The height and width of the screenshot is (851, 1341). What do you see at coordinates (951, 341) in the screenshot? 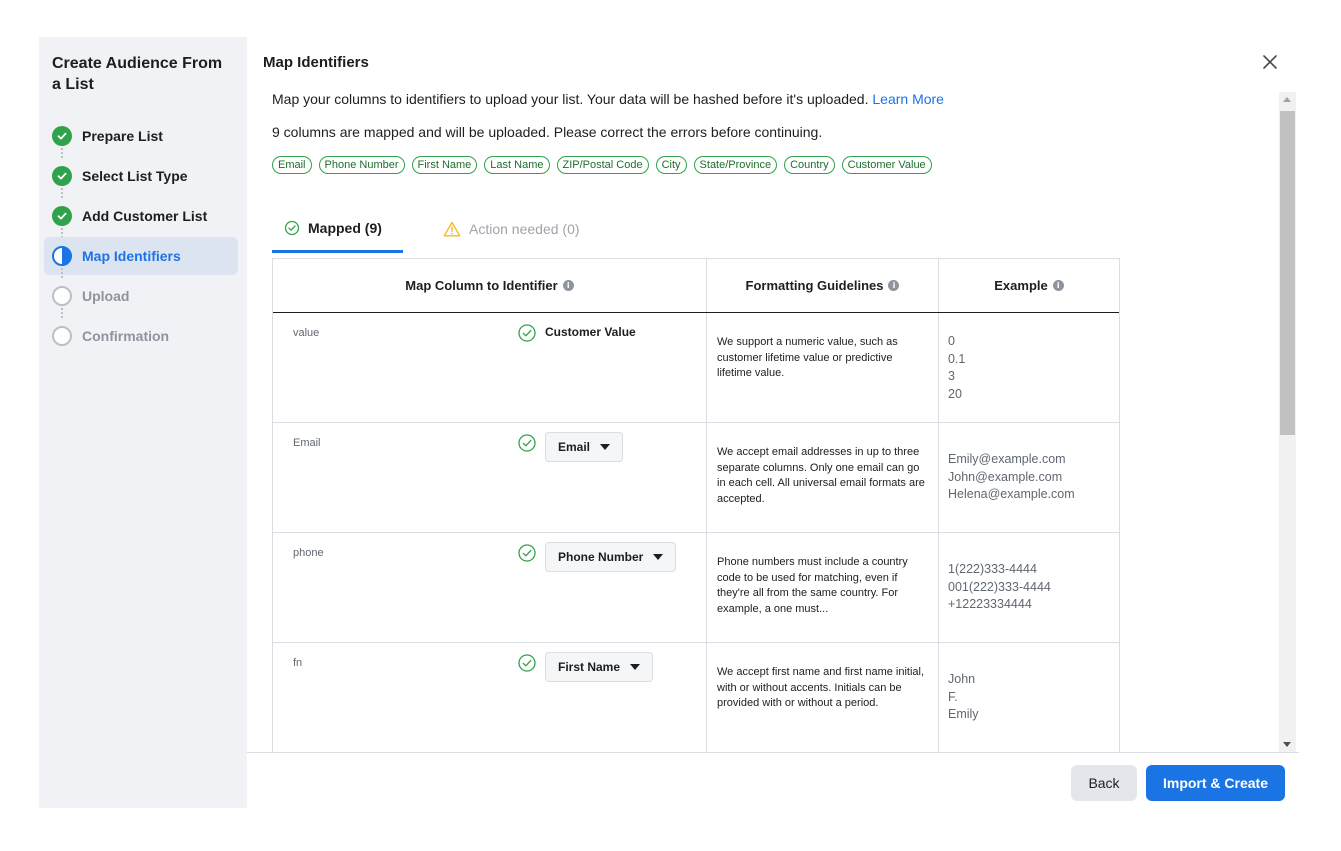
I see `example-value: 0` at bounding box center [951, 341].